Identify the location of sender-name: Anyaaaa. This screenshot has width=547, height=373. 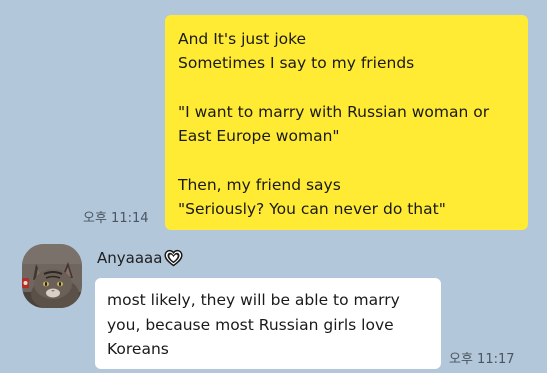
(130, 258).